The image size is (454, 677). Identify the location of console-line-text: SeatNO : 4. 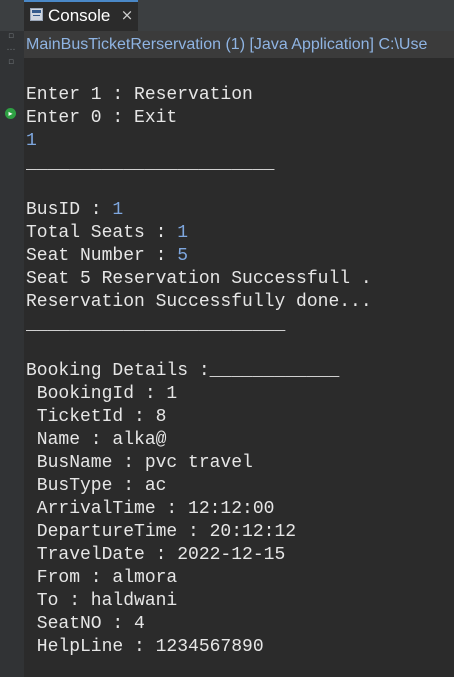
(85, 624).